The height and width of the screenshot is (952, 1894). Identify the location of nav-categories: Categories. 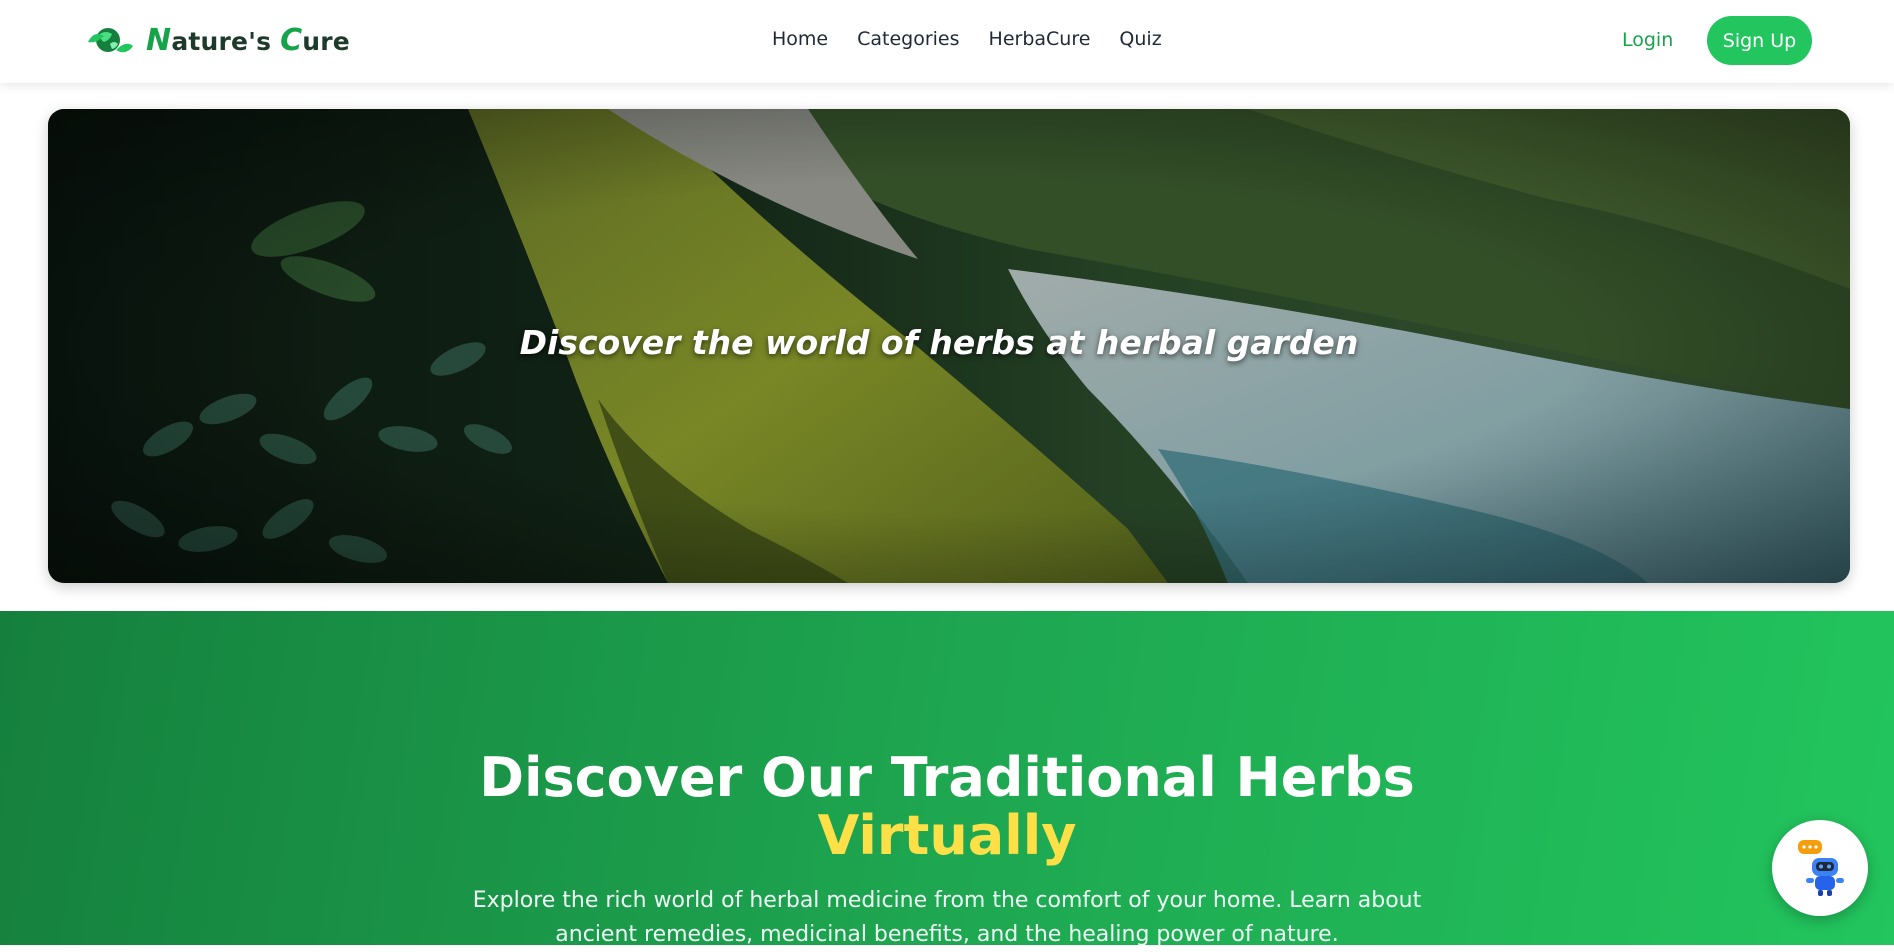
(908, 39).